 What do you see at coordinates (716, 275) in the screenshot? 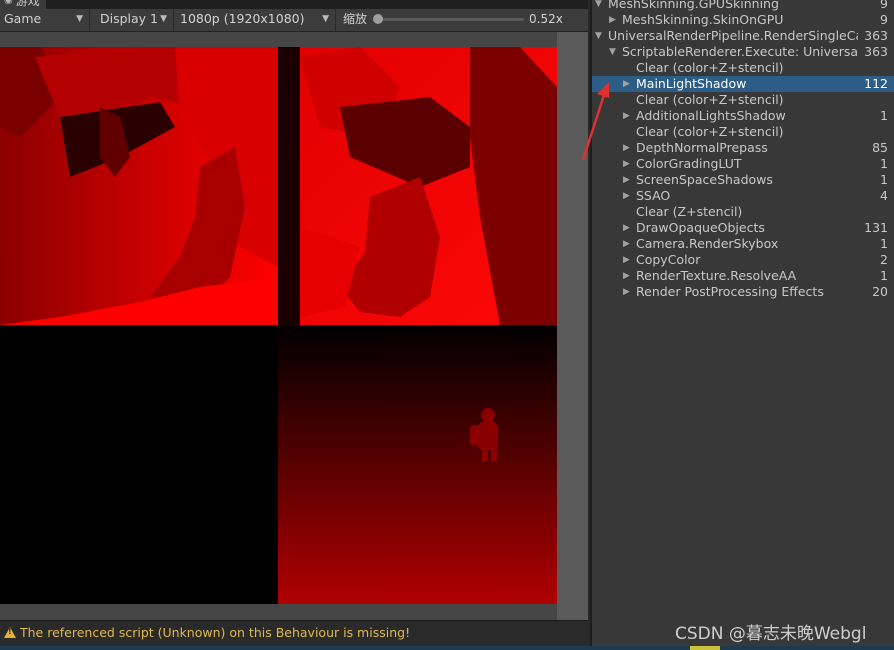
I see `tree-row-label: RenderTexture.ResolveAA` at bounding box center [716, 275].